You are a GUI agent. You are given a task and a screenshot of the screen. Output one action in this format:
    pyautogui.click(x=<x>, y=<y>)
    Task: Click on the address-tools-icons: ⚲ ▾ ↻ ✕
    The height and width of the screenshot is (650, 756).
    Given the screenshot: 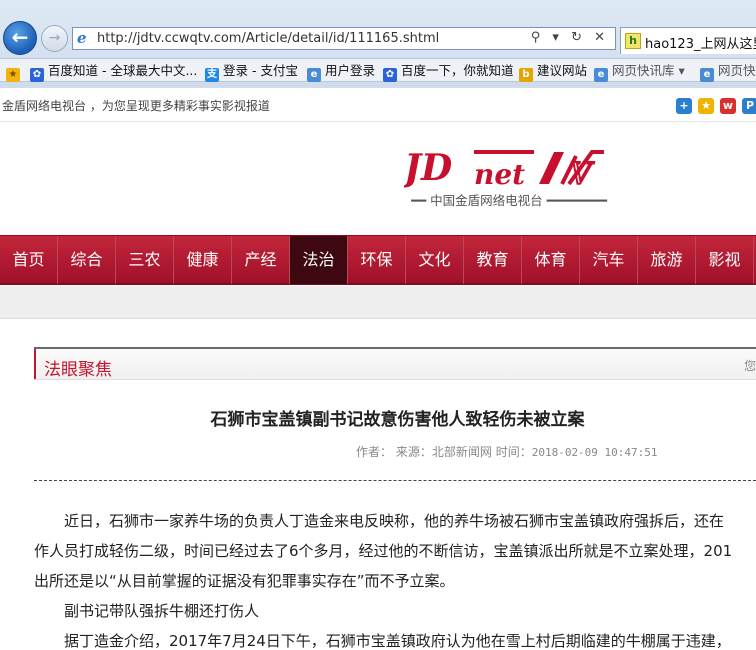 What is the action you would take?
    pyautogui.click(x=570, y=37)
    